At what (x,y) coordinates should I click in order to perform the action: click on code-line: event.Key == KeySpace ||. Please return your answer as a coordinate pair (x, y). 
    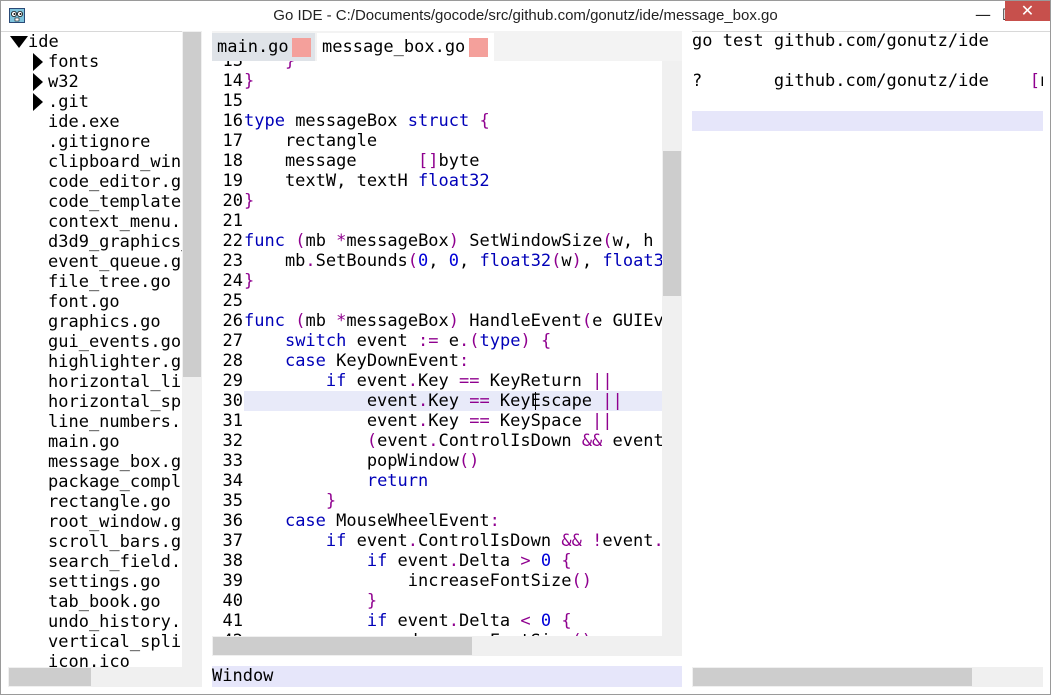
    Looking at the image, I should click on (428, 421).